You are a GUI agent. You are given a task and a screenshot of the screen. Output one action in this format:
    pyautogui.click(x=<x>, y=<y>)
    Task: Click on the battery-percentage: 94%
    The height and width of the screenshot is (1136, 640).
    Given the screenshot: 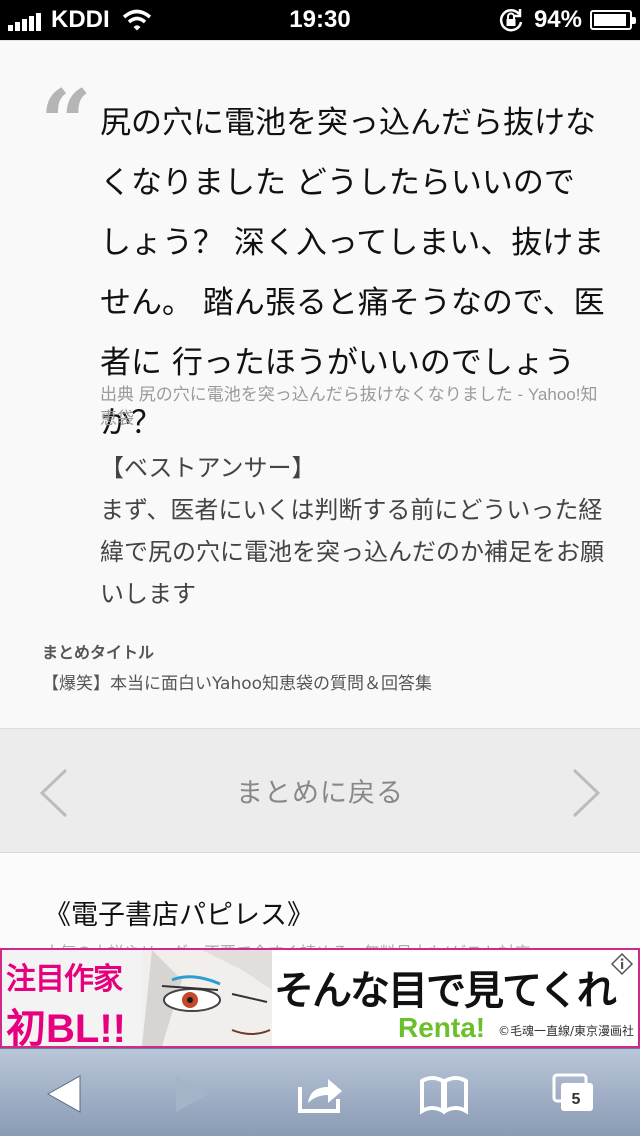 What is the action you would take?
    pyautogui.click(x=557, y=19)
    